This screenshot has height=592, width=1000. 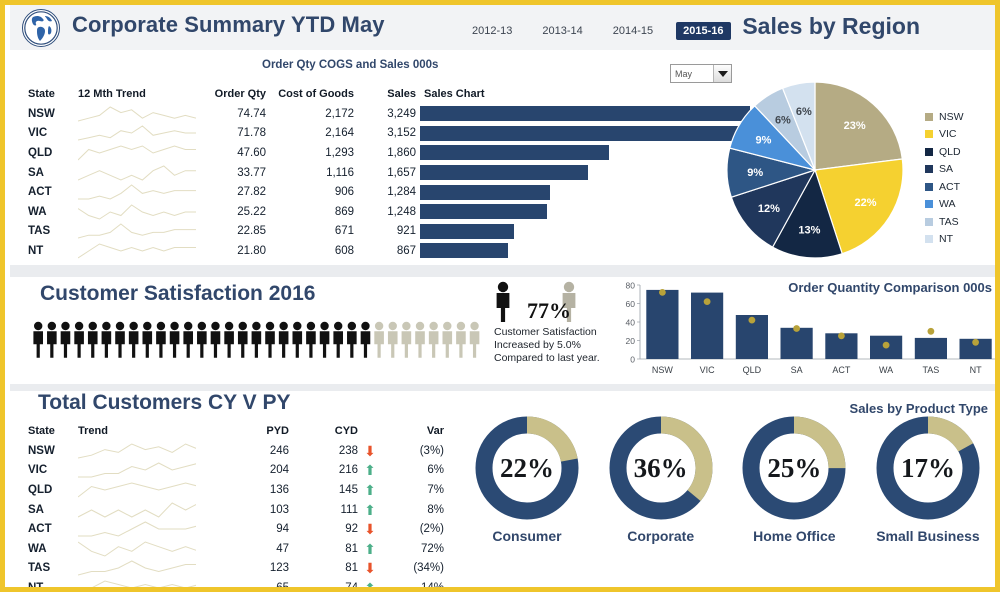 I want to click on legend-item-sa: SA, so click(x=944, y=170).